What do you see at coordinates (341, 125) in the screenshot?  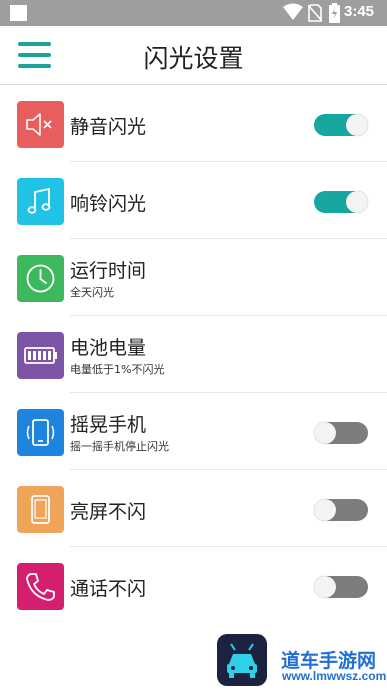 I see `mute-flash-toggle` at bounding box center [341, 125].